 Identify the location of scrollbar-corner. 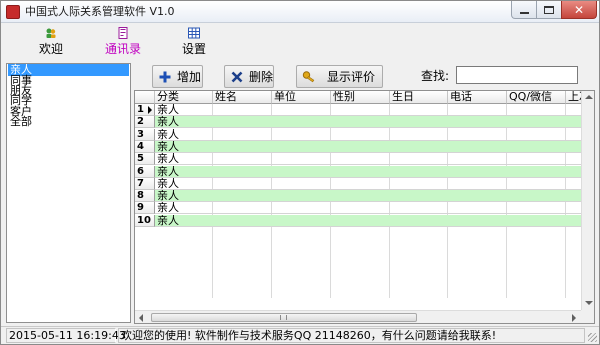
(587, 316).